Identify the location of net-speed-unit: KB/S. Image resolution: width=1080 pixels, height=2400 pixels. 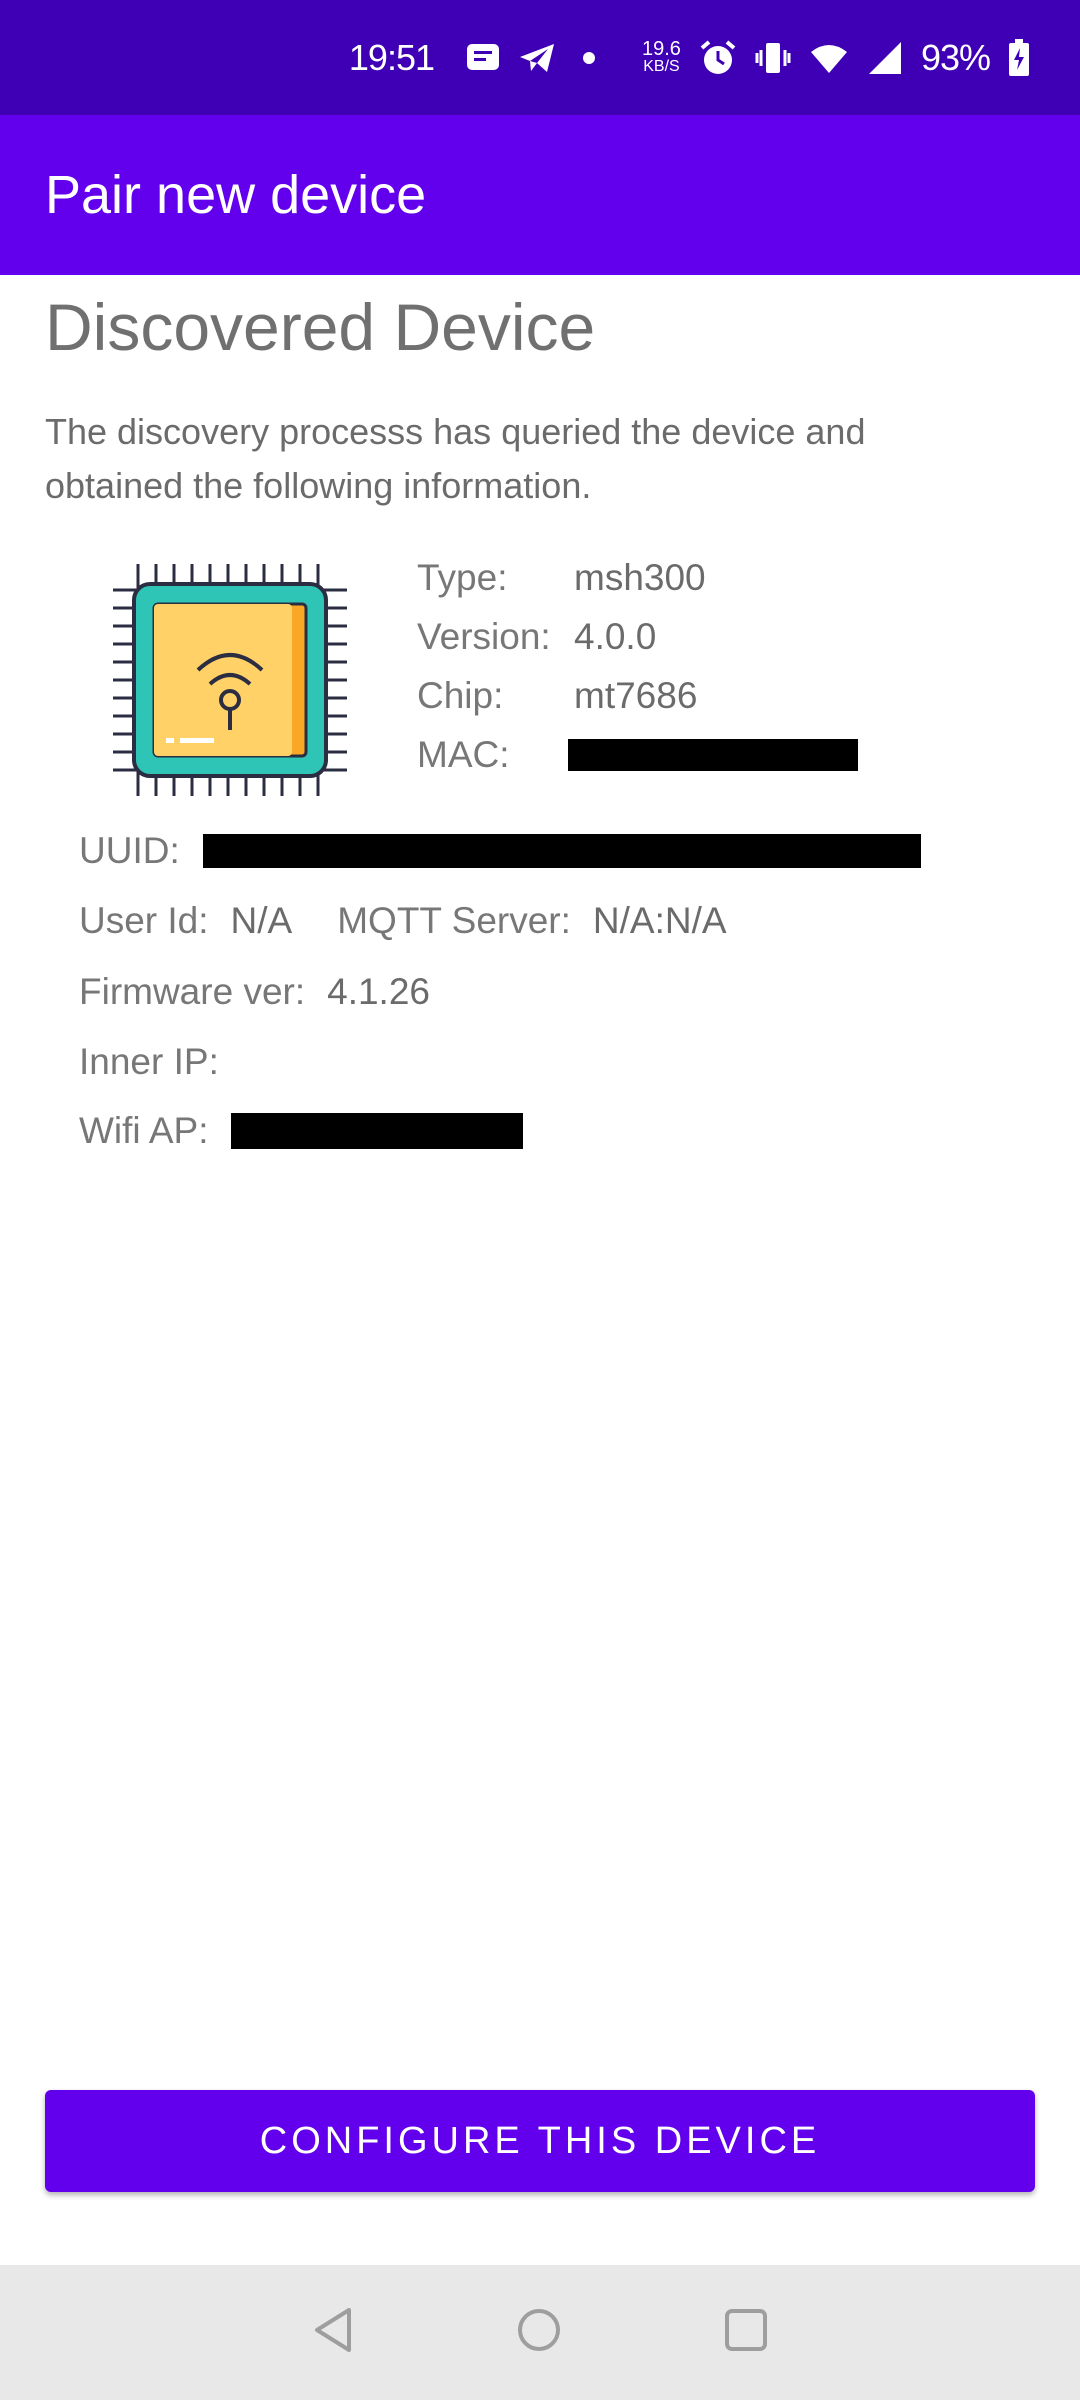
(661, 66).